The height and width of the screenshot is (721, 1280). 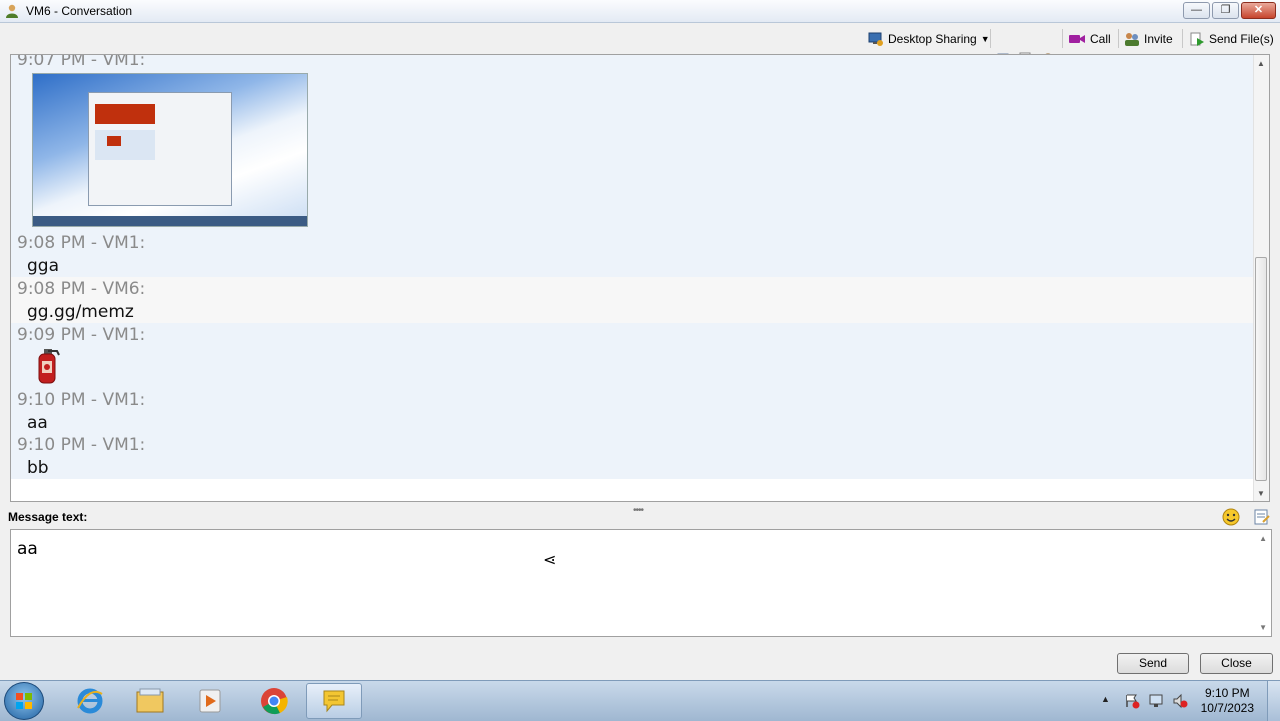 What do you see at coordinates (640, 11) in the screenshot?
I see `title-bar: VM6 - Conversation — ❐ ✕` at bounding box center [640, 11].